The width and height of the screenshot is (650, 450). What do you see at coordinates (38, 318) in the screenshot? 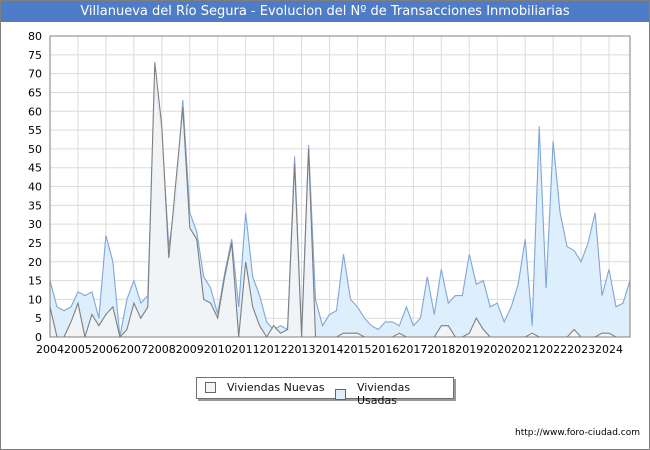
I see `y-tick-label: 5` at bounding box center [38, 318].